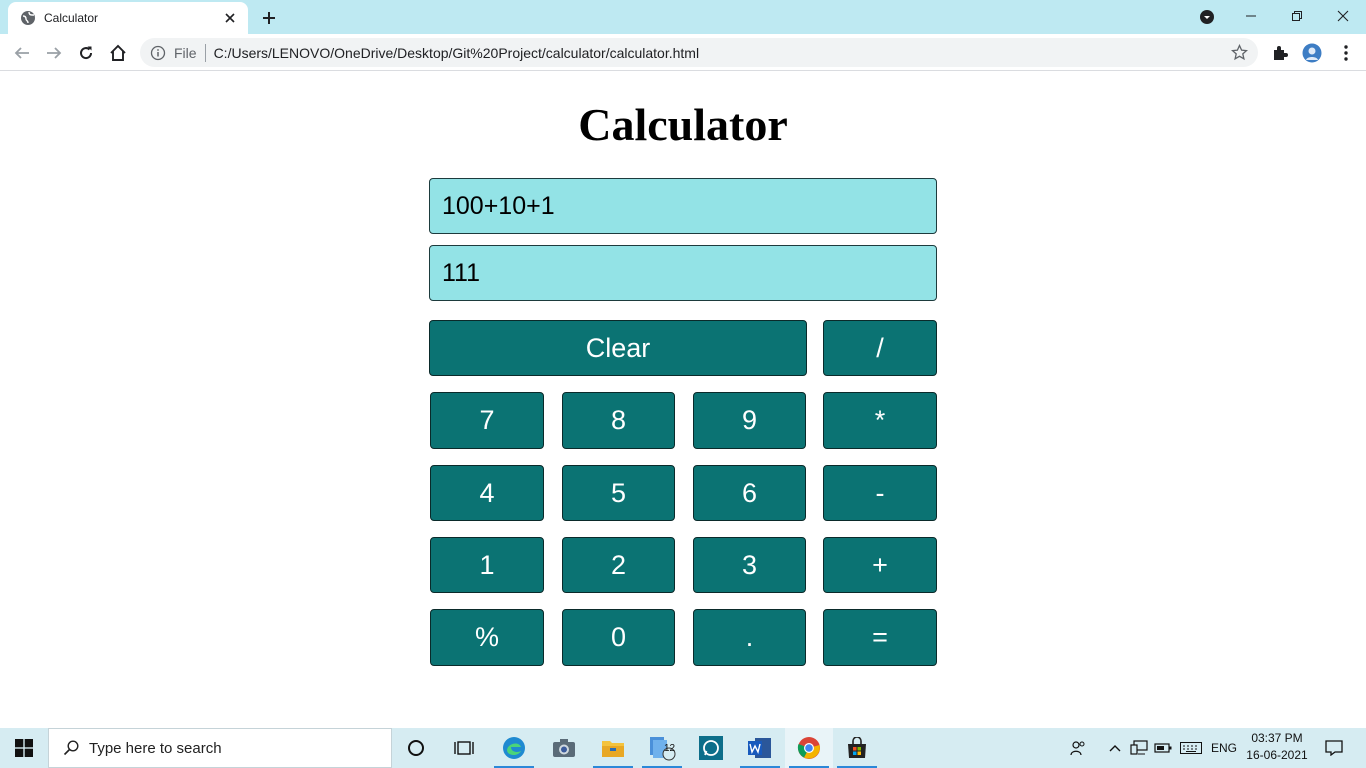 The width and height of the screenshot is (1366, 768). Describe the element at coordinates (158, 53) in the screenshot. I see `info-icon` at that location.